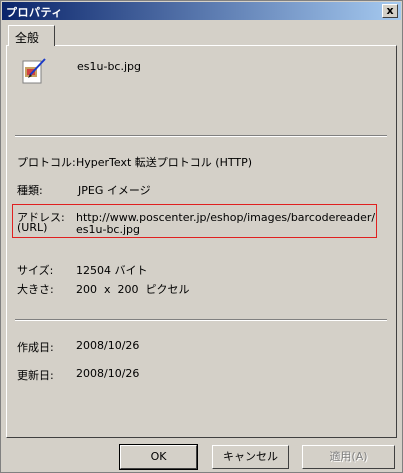 The height and width of the screenshot is (473, 403). I want to click on tab-general: 全般, so click(31, 35).